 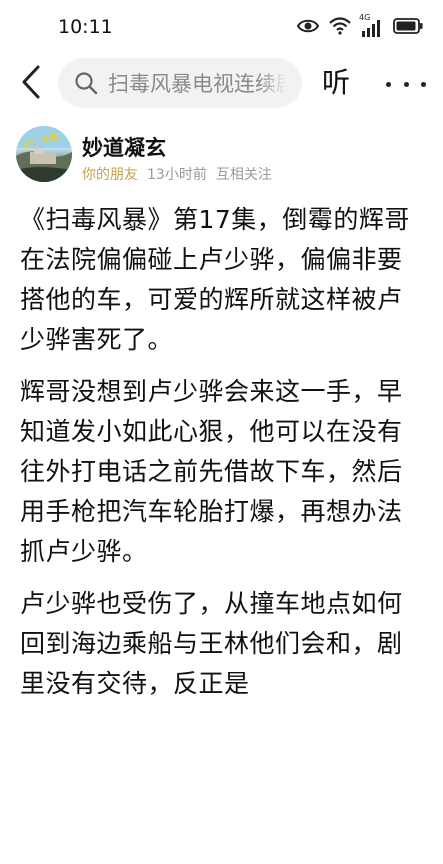 What do you see at coordinates (86, 83) in the screenshot?
I see `search-icon` at bounding box center [86, 83].